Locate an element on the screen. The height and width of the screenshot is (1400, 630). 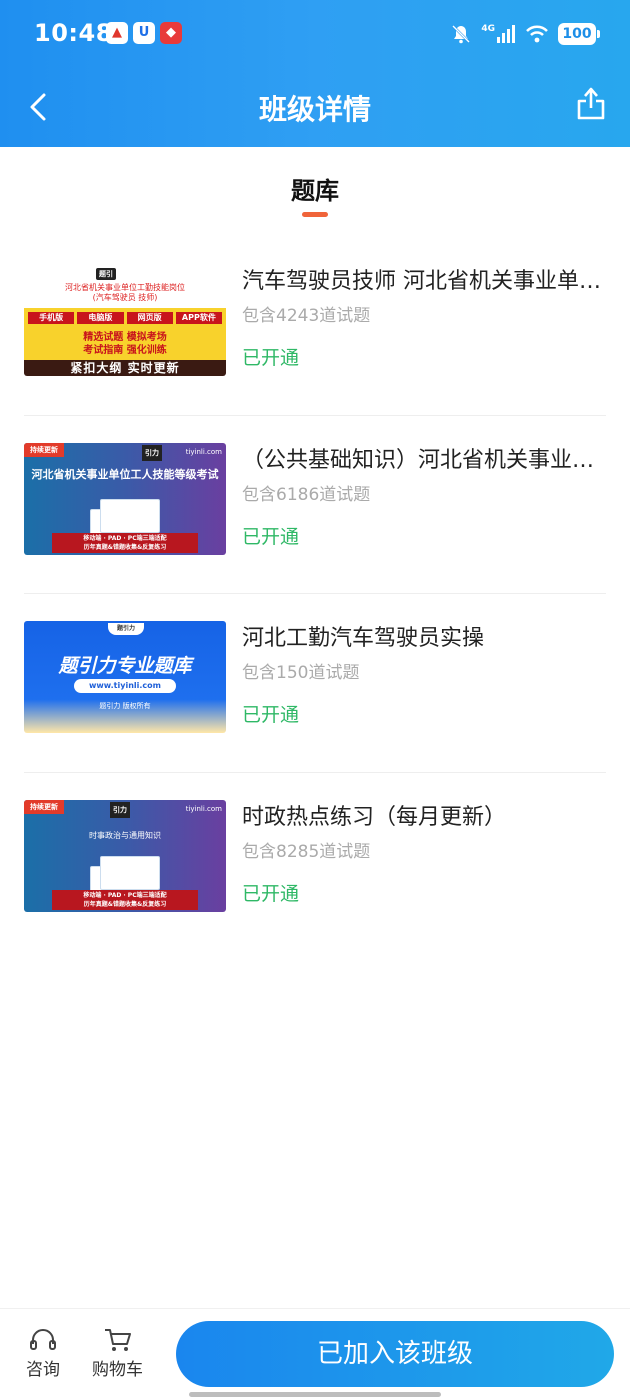
question-count: 包含150道试题 is located at coordinates (301, 673).